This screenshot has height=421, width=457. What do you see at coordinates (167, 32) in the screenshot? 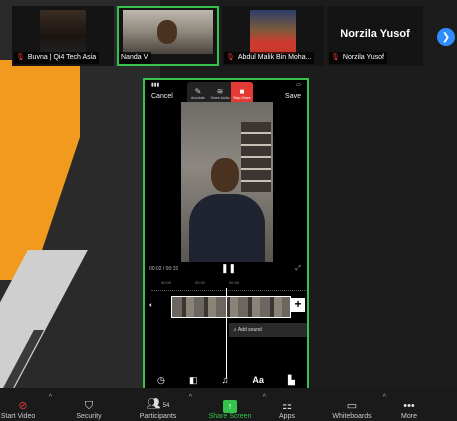
I see `speaker-face` at bounding box center [167, 32].